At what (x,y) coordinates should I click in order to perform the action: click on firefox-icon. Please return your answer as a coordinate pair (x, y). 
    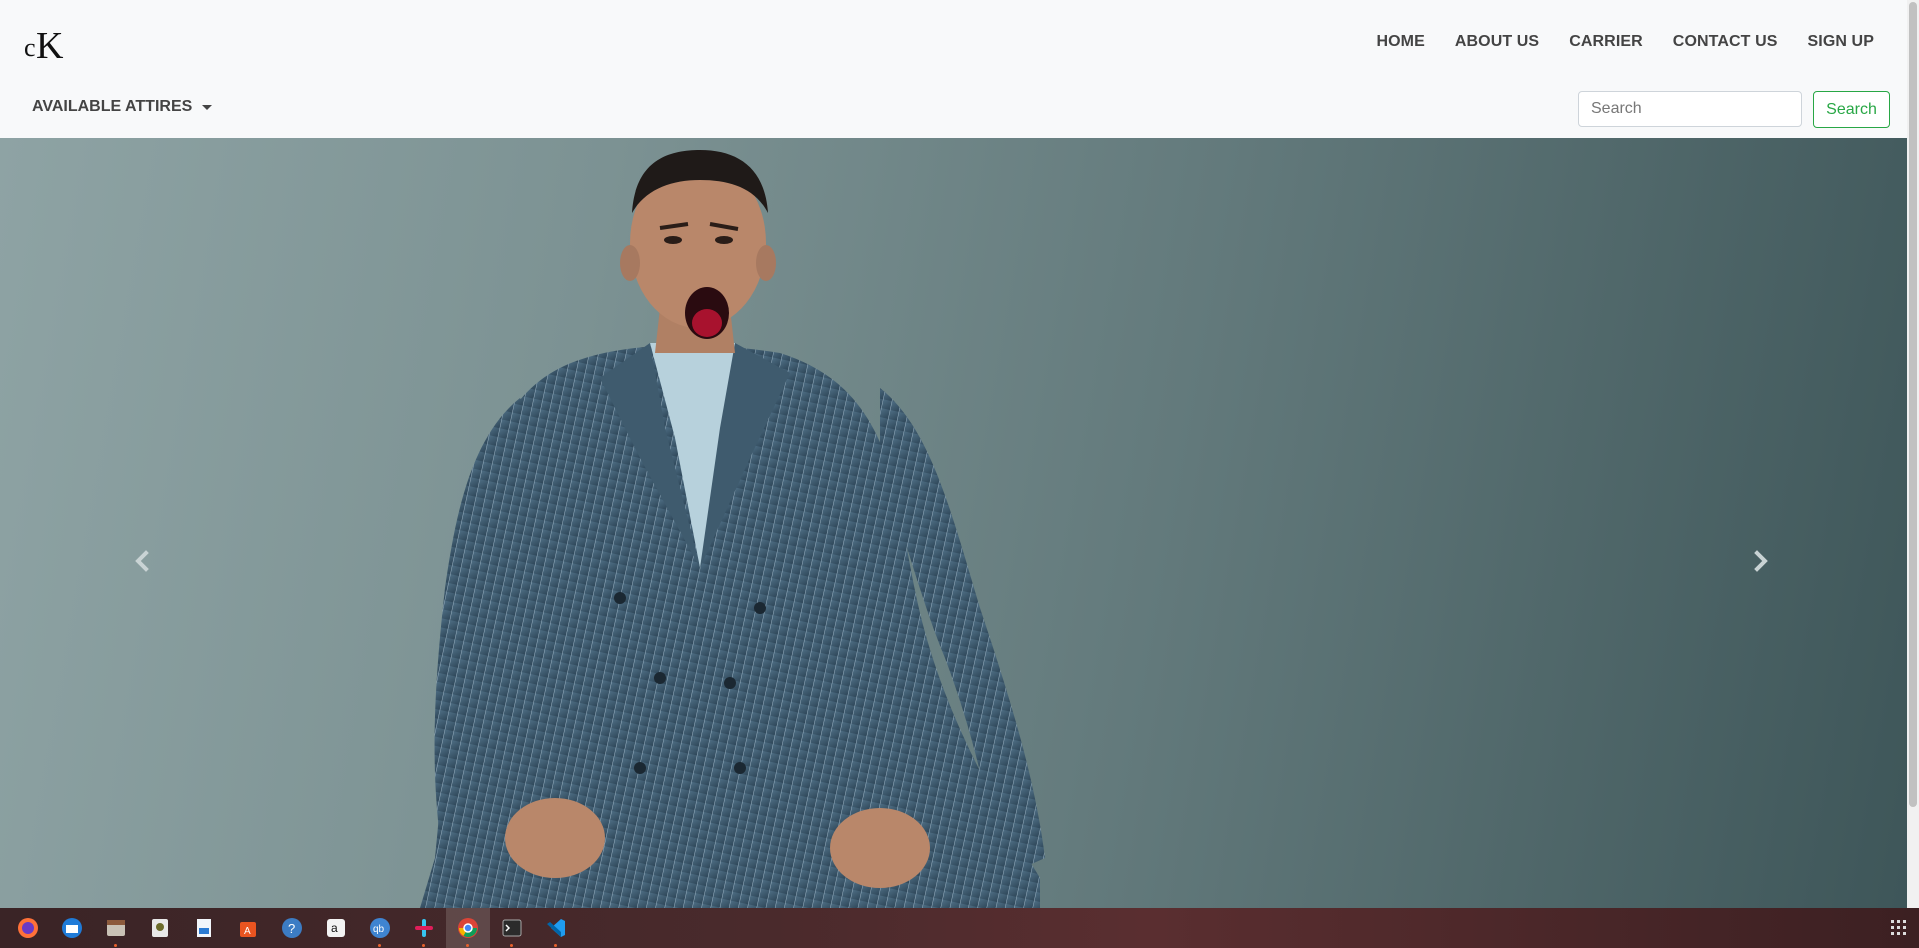
    Looking at the image, I should click on (28, 928).